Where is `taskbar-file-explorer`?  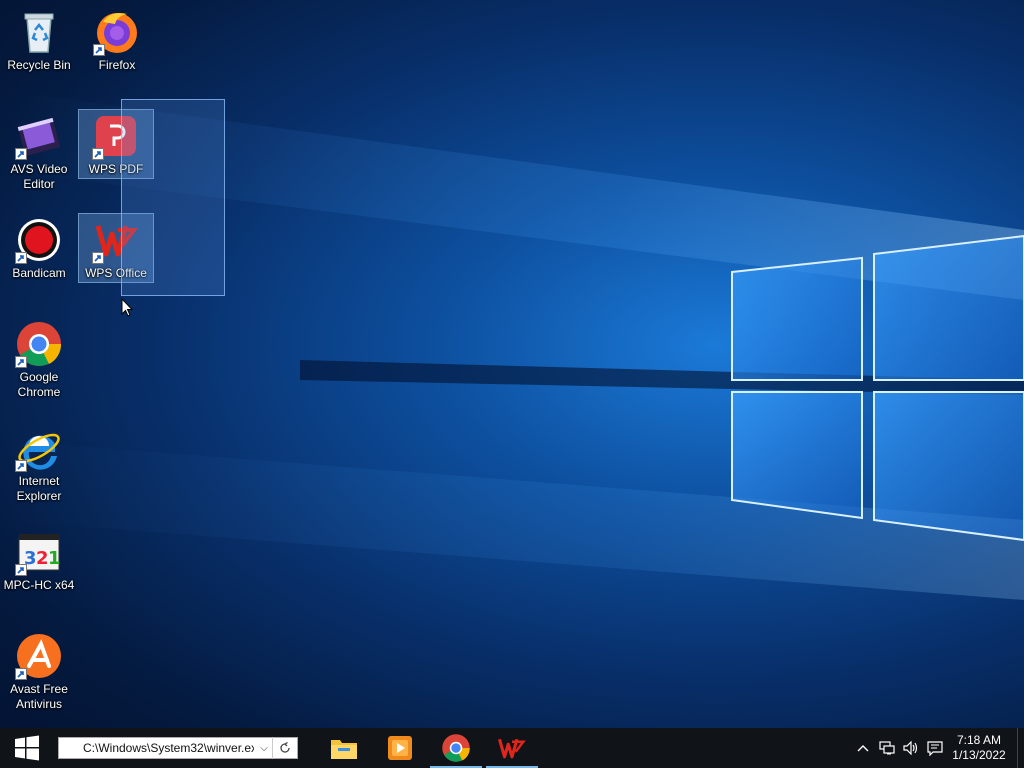 taskbar-file-explorer is located at coordinates (344, 748).